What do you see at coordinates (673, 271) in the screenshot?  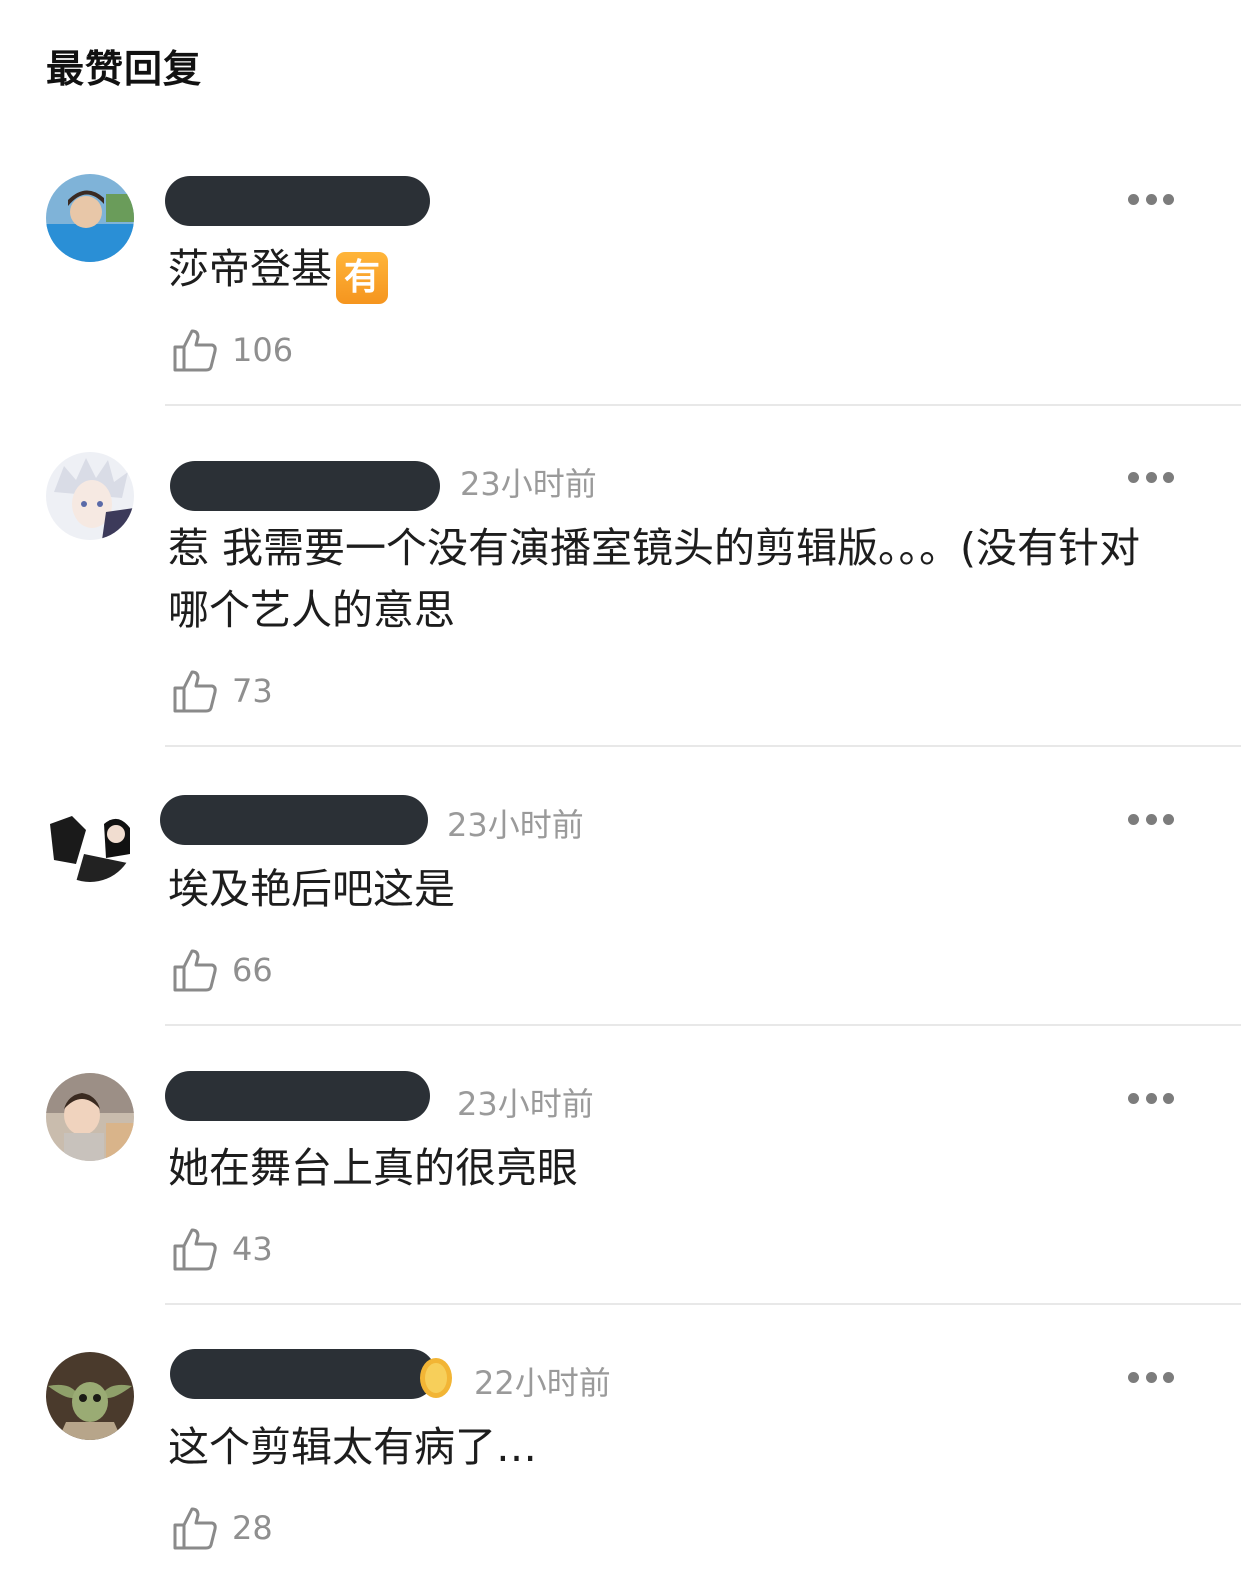 I see `comment-text-wrap: 莎帝登基有` at bounding box center [673, 271].